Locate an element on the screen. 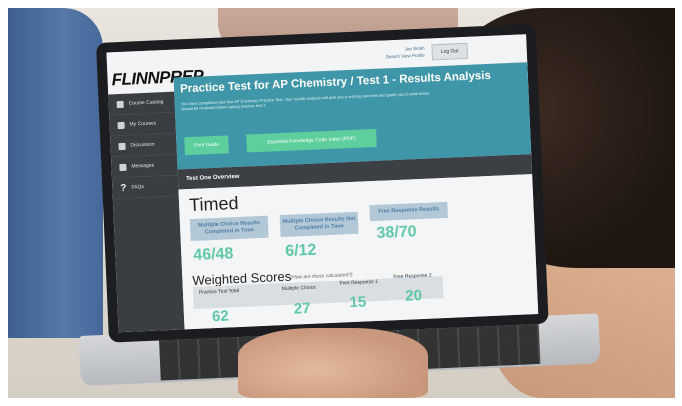 This screenshot has width=682, height=406. timed-title: Timed is located at coordinates (213, 204).